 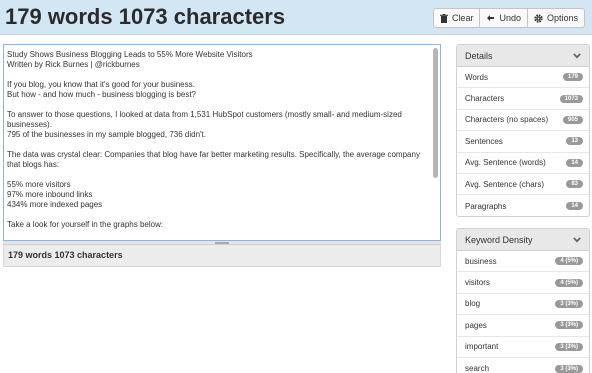 I want to click on details-panel-header: Details, so click(x=523, y=56).